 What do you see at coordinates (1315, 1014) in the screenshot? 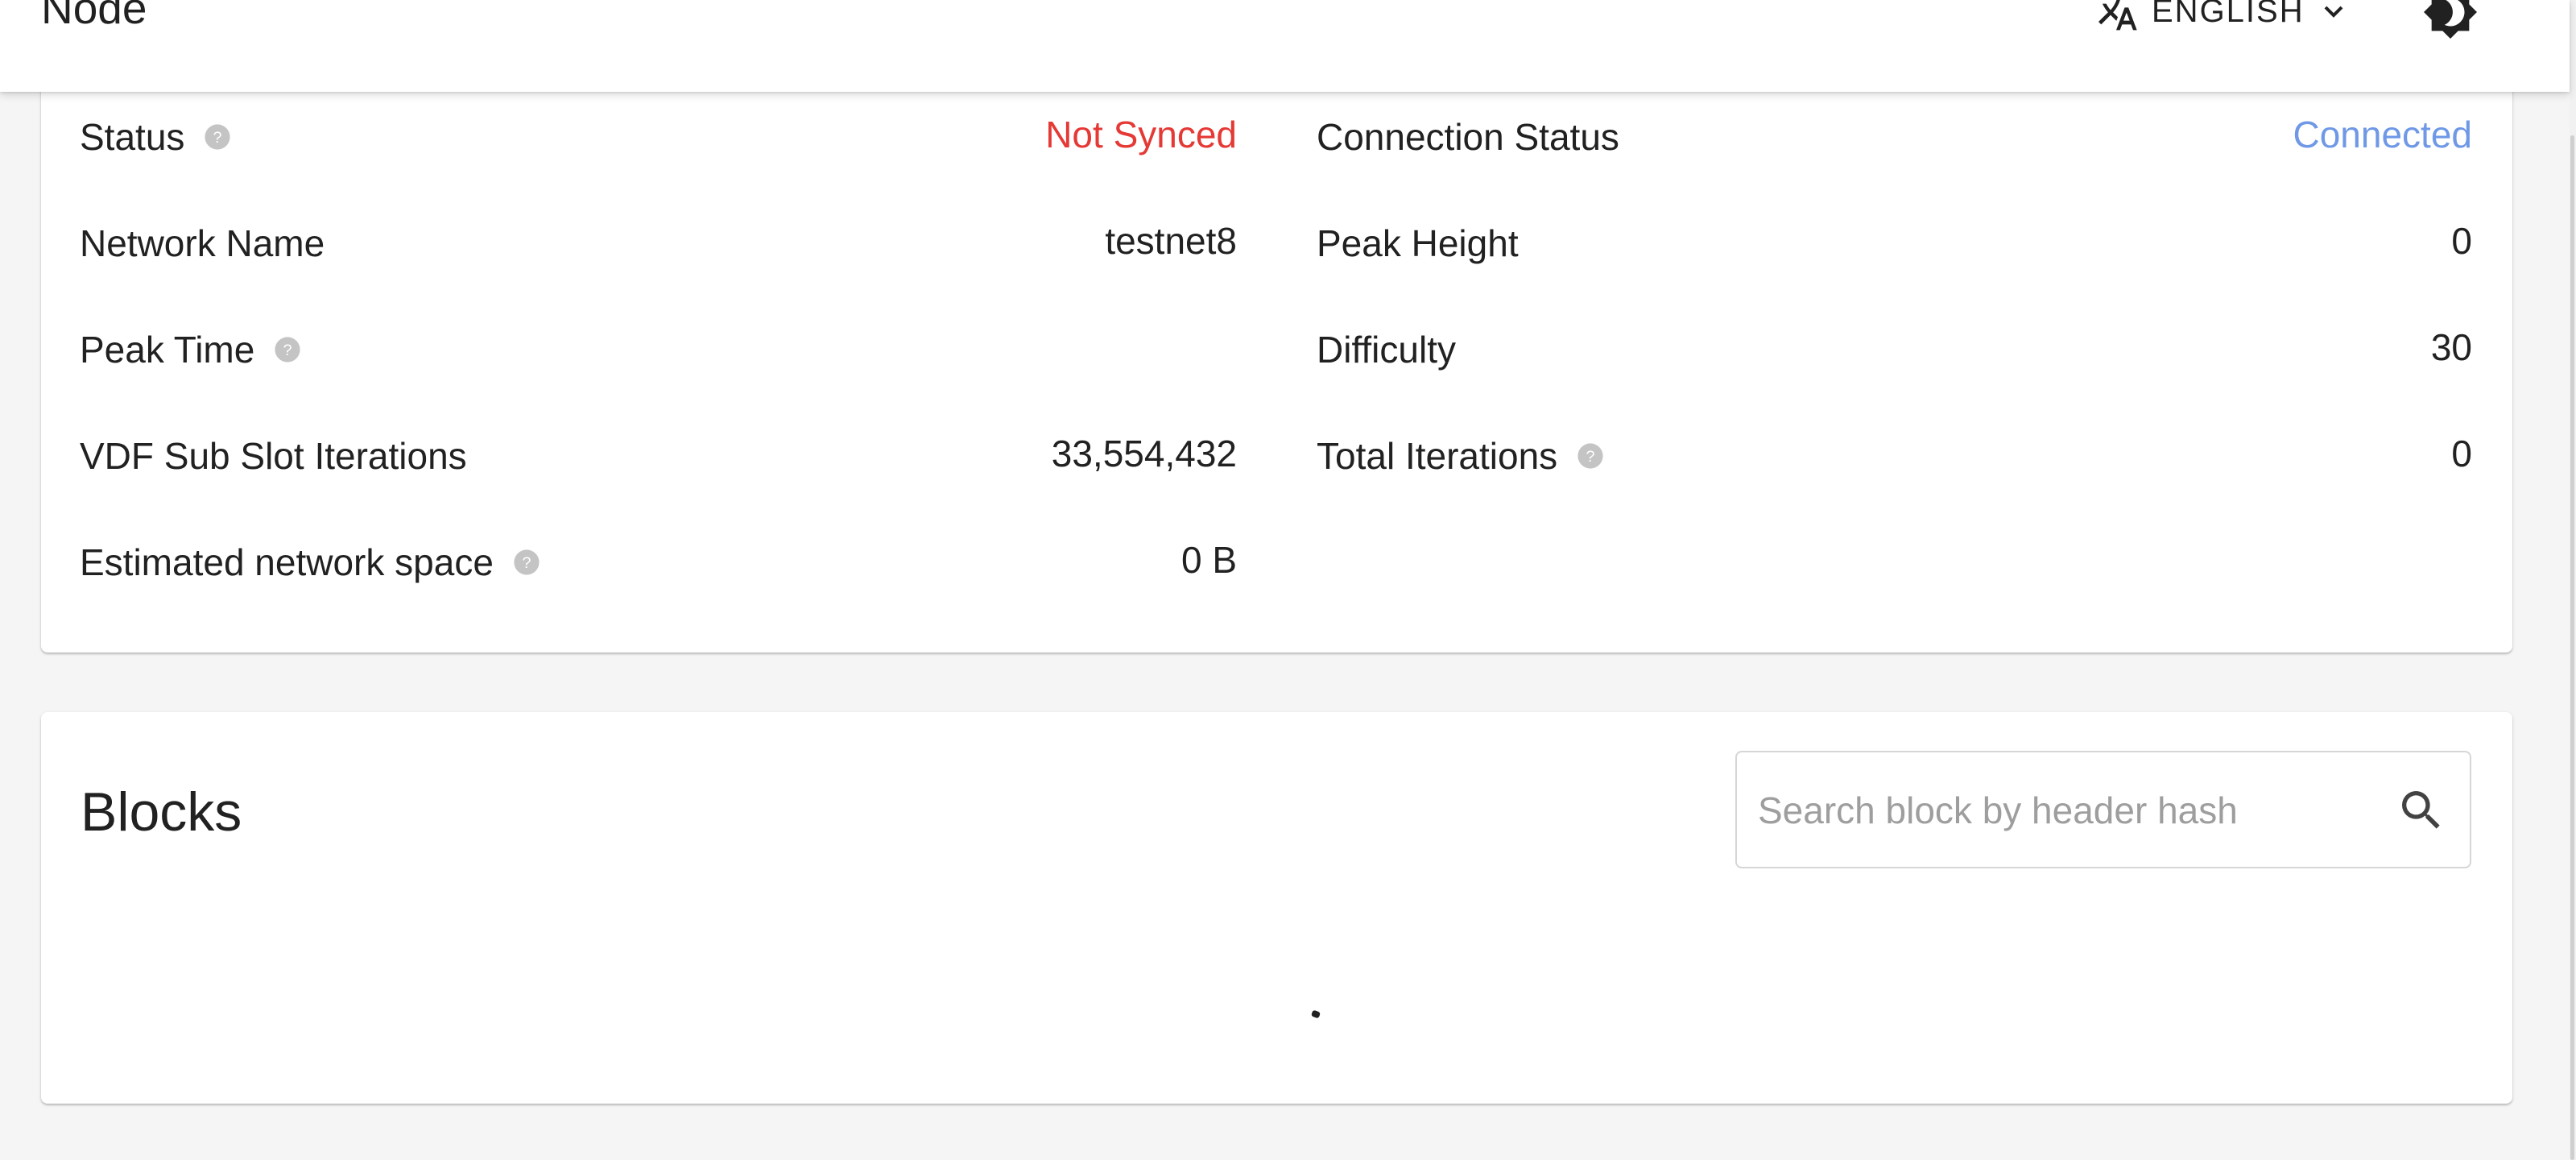
I see `loading-spinner` at bounding box center [1315, 1014].